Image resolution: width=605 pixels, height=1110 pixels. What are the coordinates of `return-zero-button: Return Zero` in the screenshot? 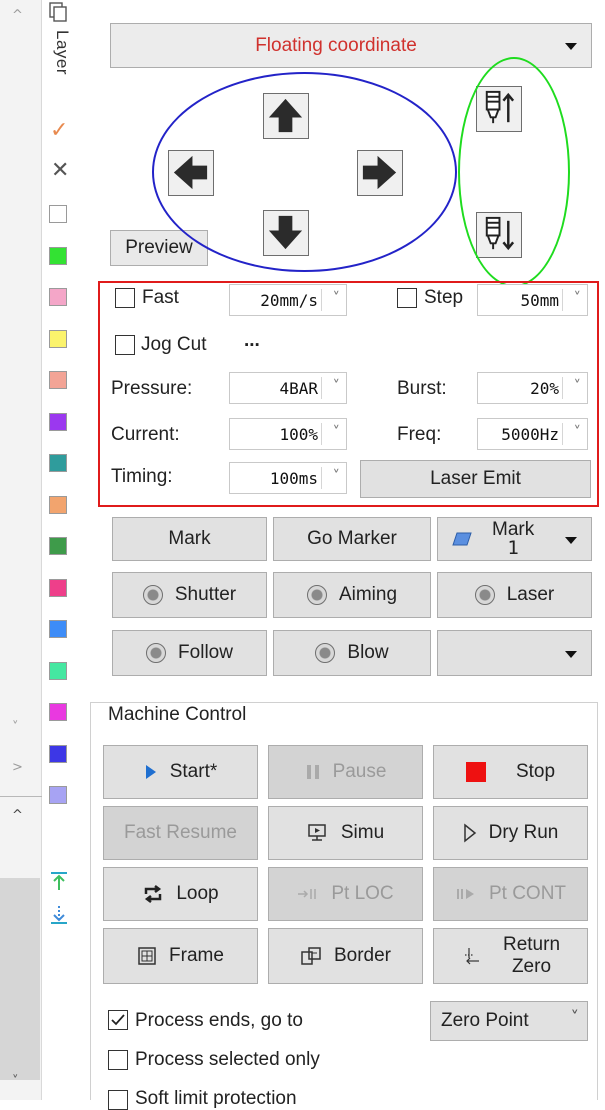 It's located at (510, 956).